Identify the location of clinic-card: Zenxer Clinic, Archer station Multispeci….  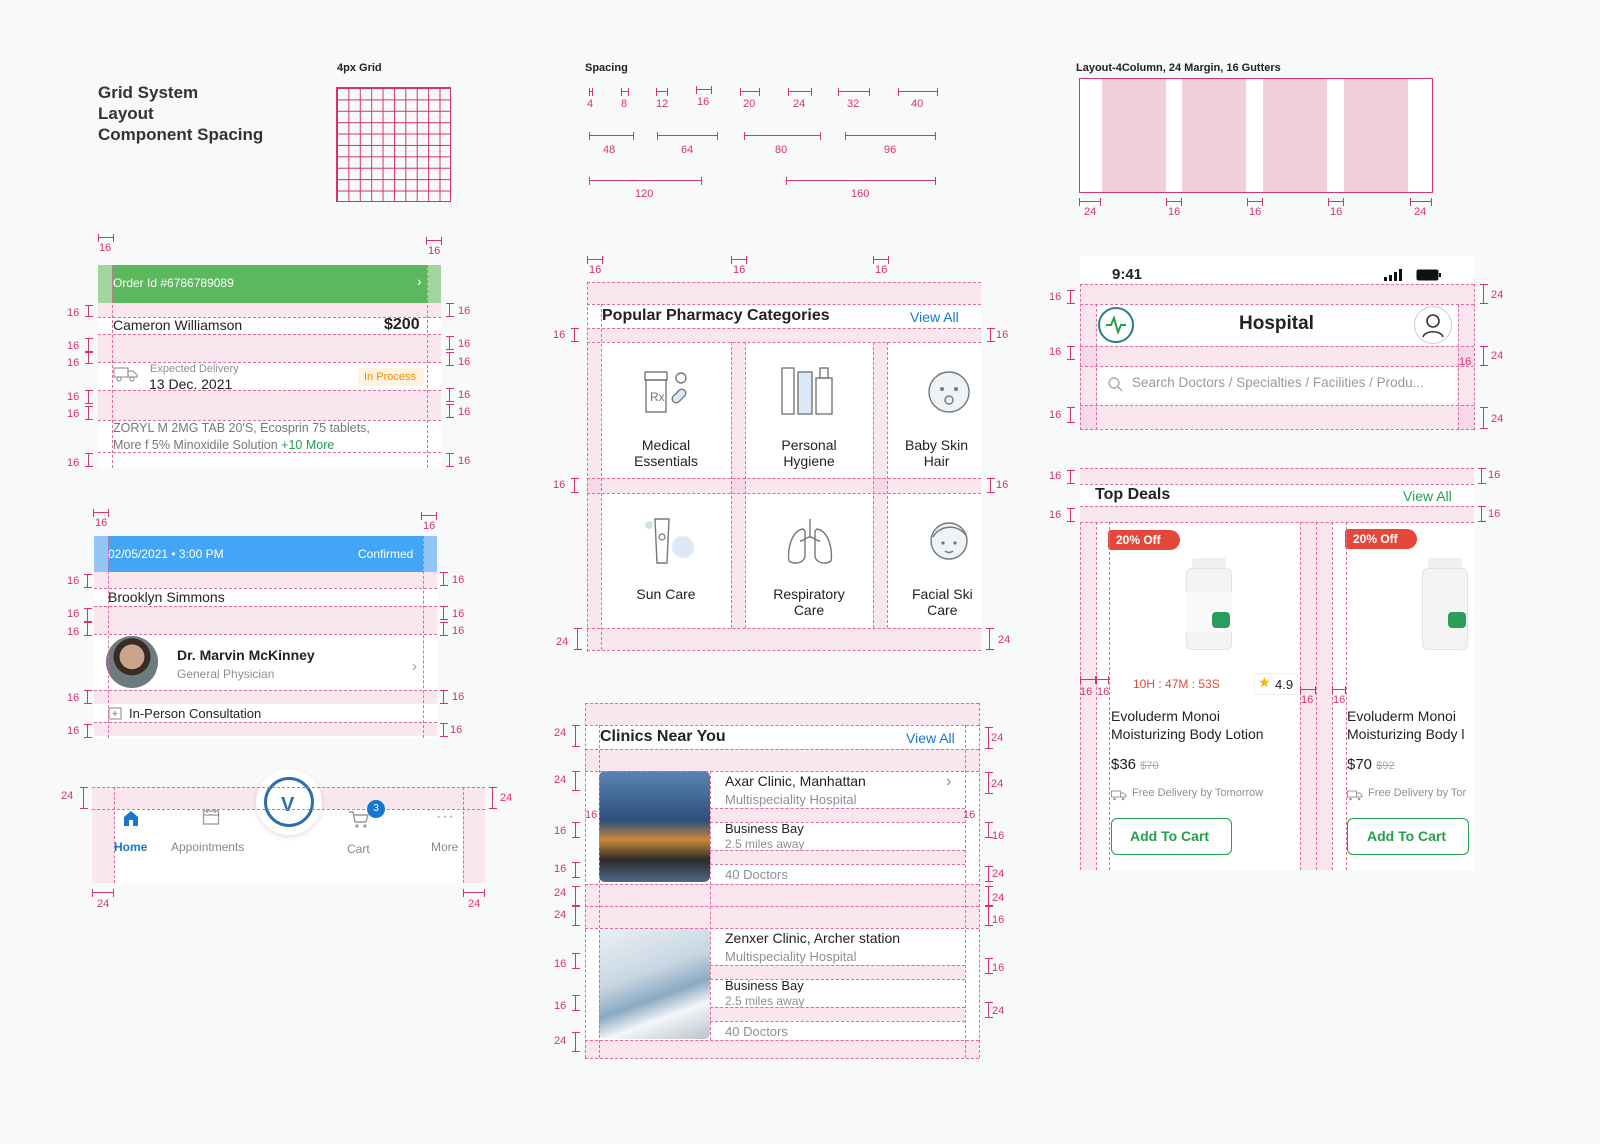
(782, 984).